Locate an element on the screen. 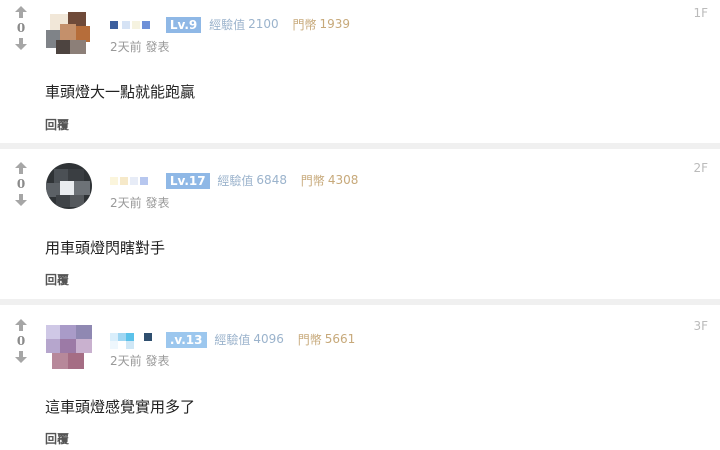 Image resolution: width=720 pixels, height=450 pixels. user-meta: Lv.17 經驗值 6848 門幣 4308 is located at coordinates (234, 180).